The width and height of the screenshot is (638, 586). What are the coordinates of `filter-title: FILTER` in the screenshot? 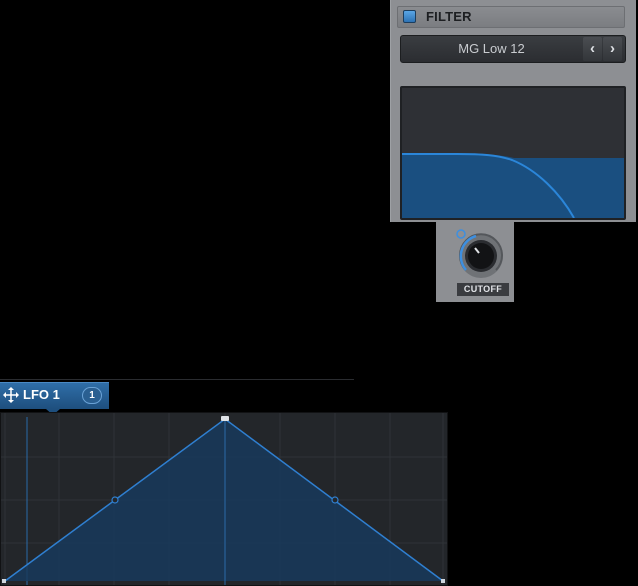 It's located at (449, 16).